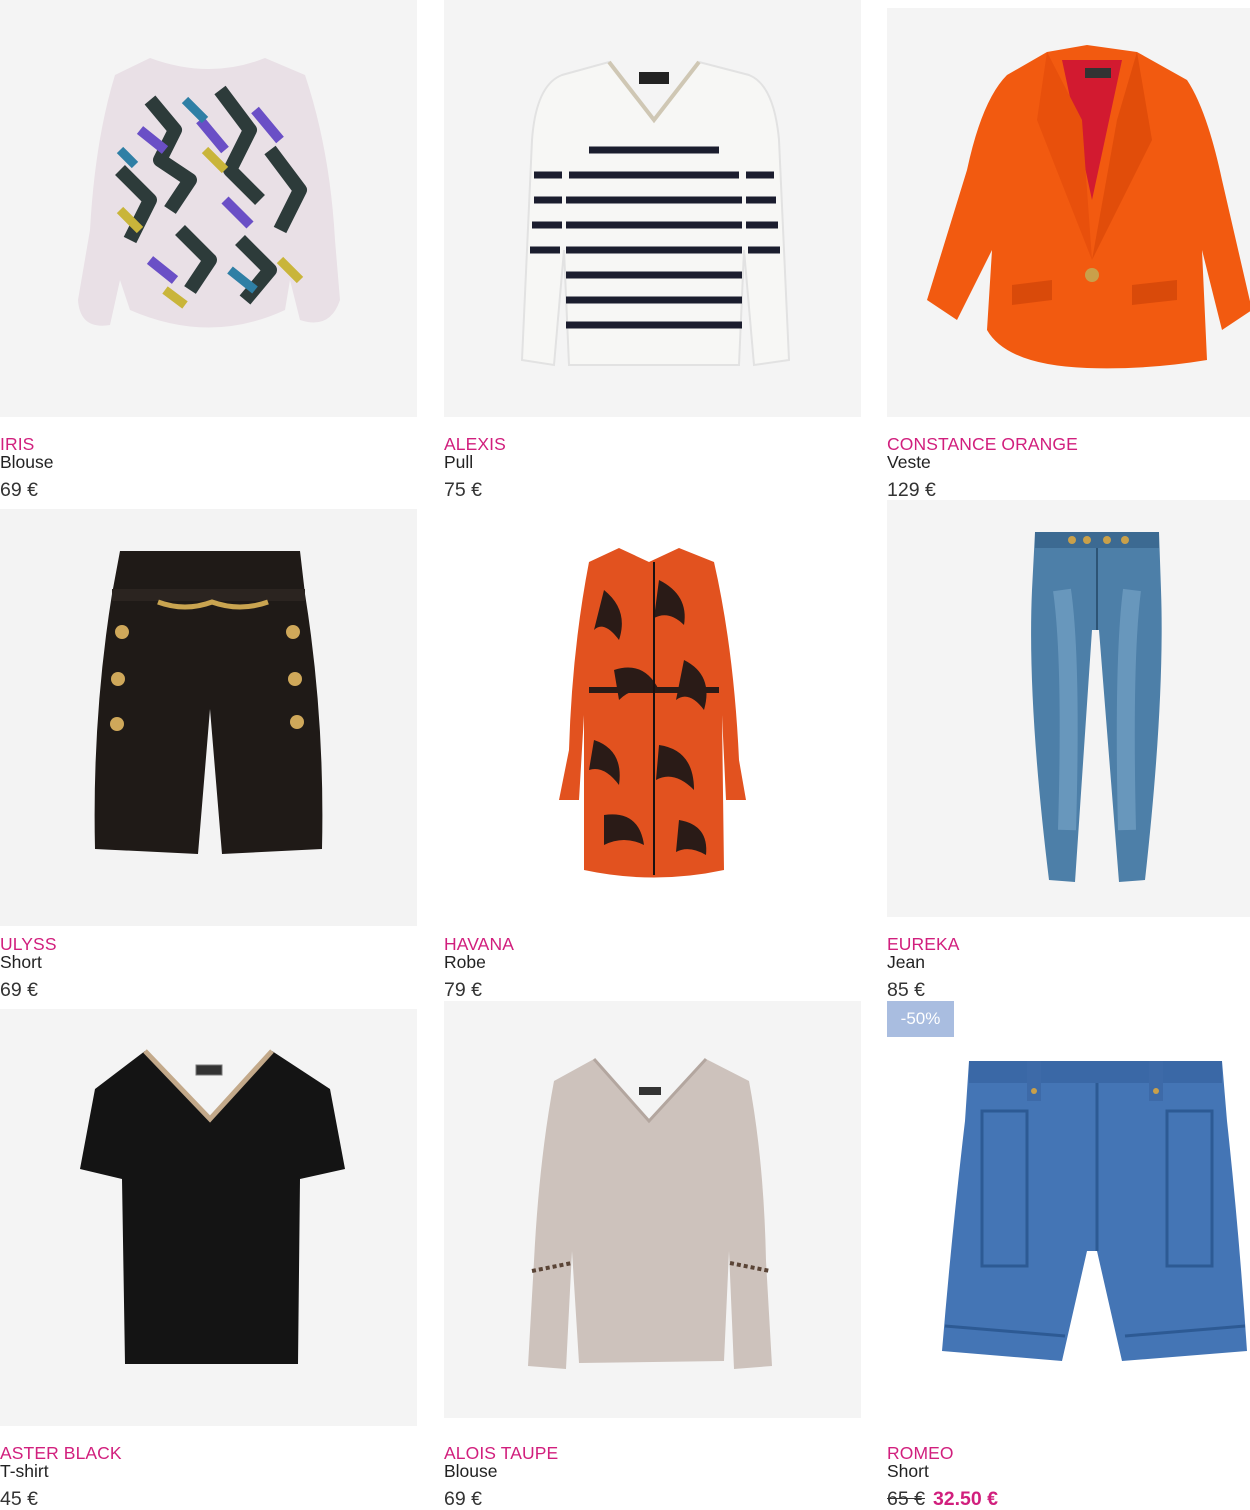 The width and height of the screenshot is (1250, 1510). What do you see at coordinates (906, 990) in the screenshot?
I see `price-value: 85 €` at bounding box center [906, 990].